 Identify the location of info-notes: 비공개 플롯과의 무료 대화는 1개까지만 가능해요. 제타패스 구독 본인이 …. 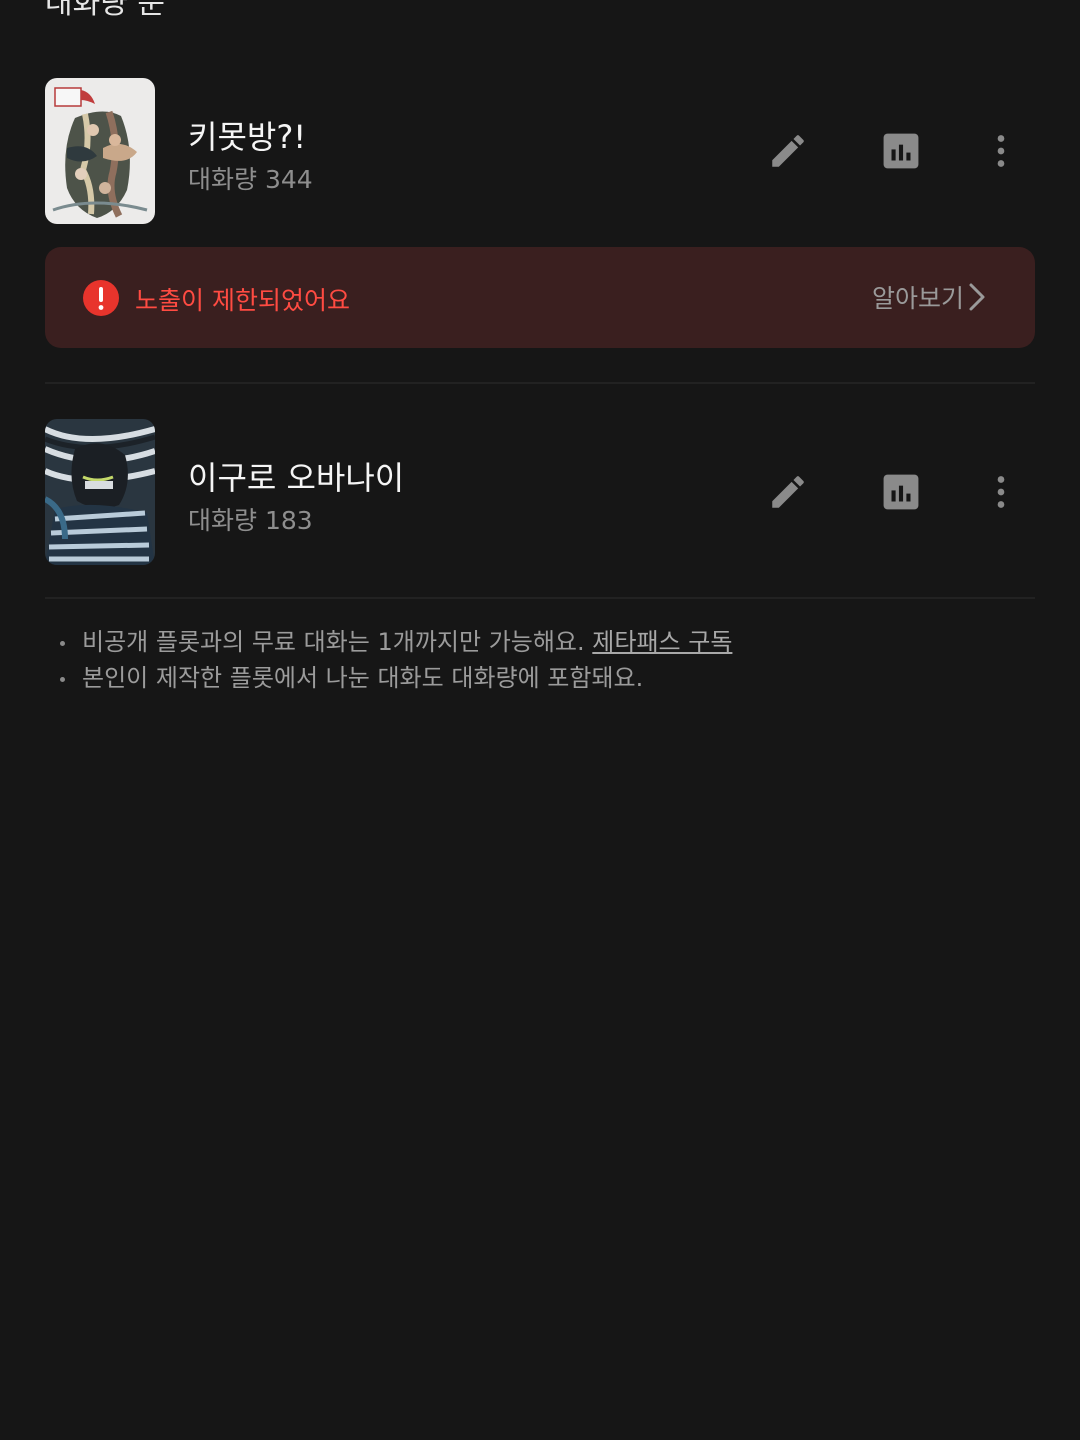
(393, 660).